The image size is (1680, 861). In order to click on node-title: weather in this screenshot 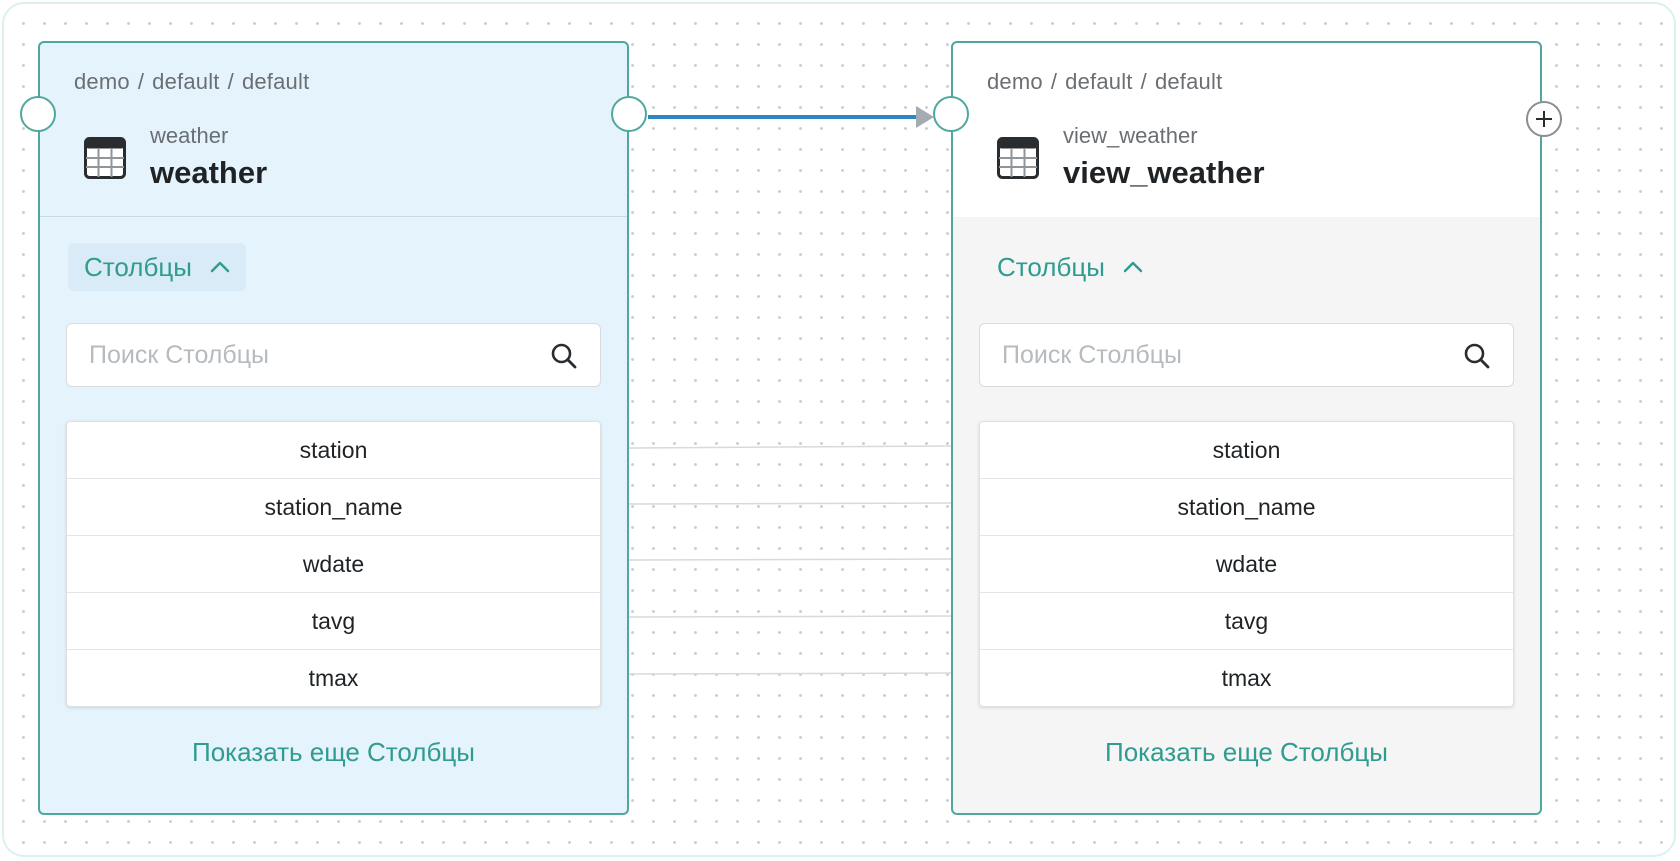, I will do `click(208, 173)`.